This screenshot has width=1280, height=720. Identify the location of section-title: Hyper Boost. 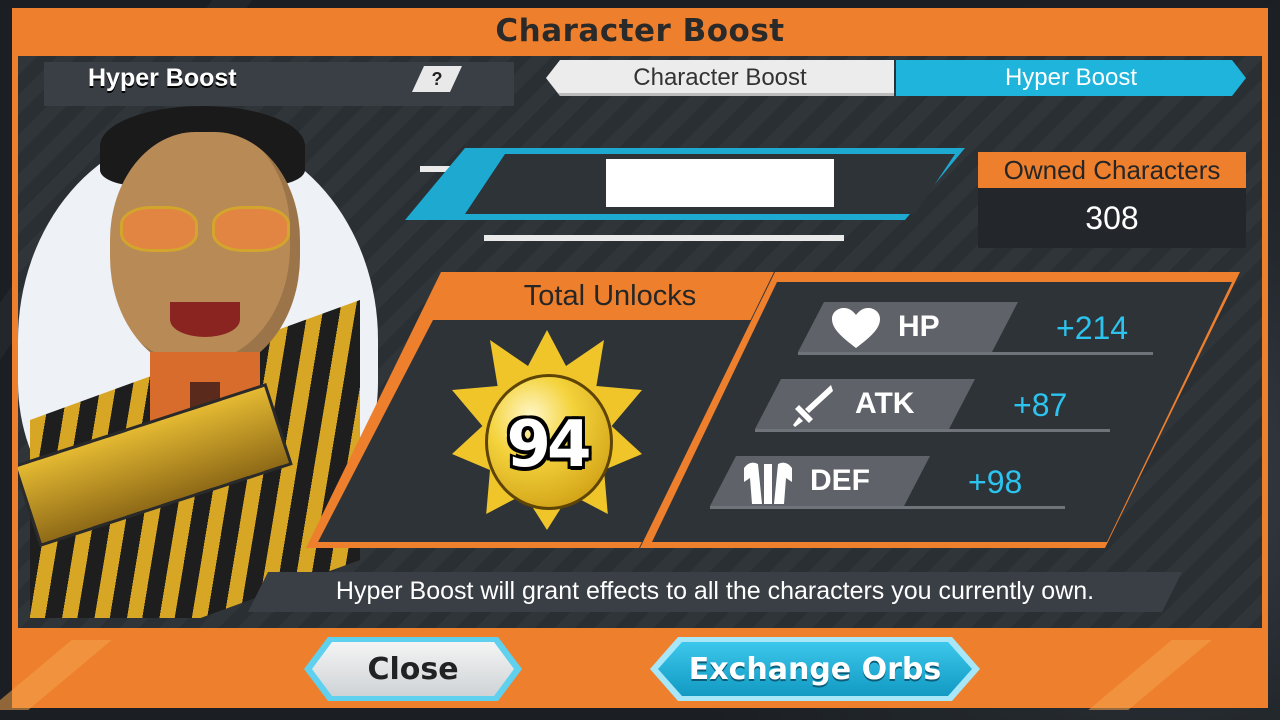
(162, 78).